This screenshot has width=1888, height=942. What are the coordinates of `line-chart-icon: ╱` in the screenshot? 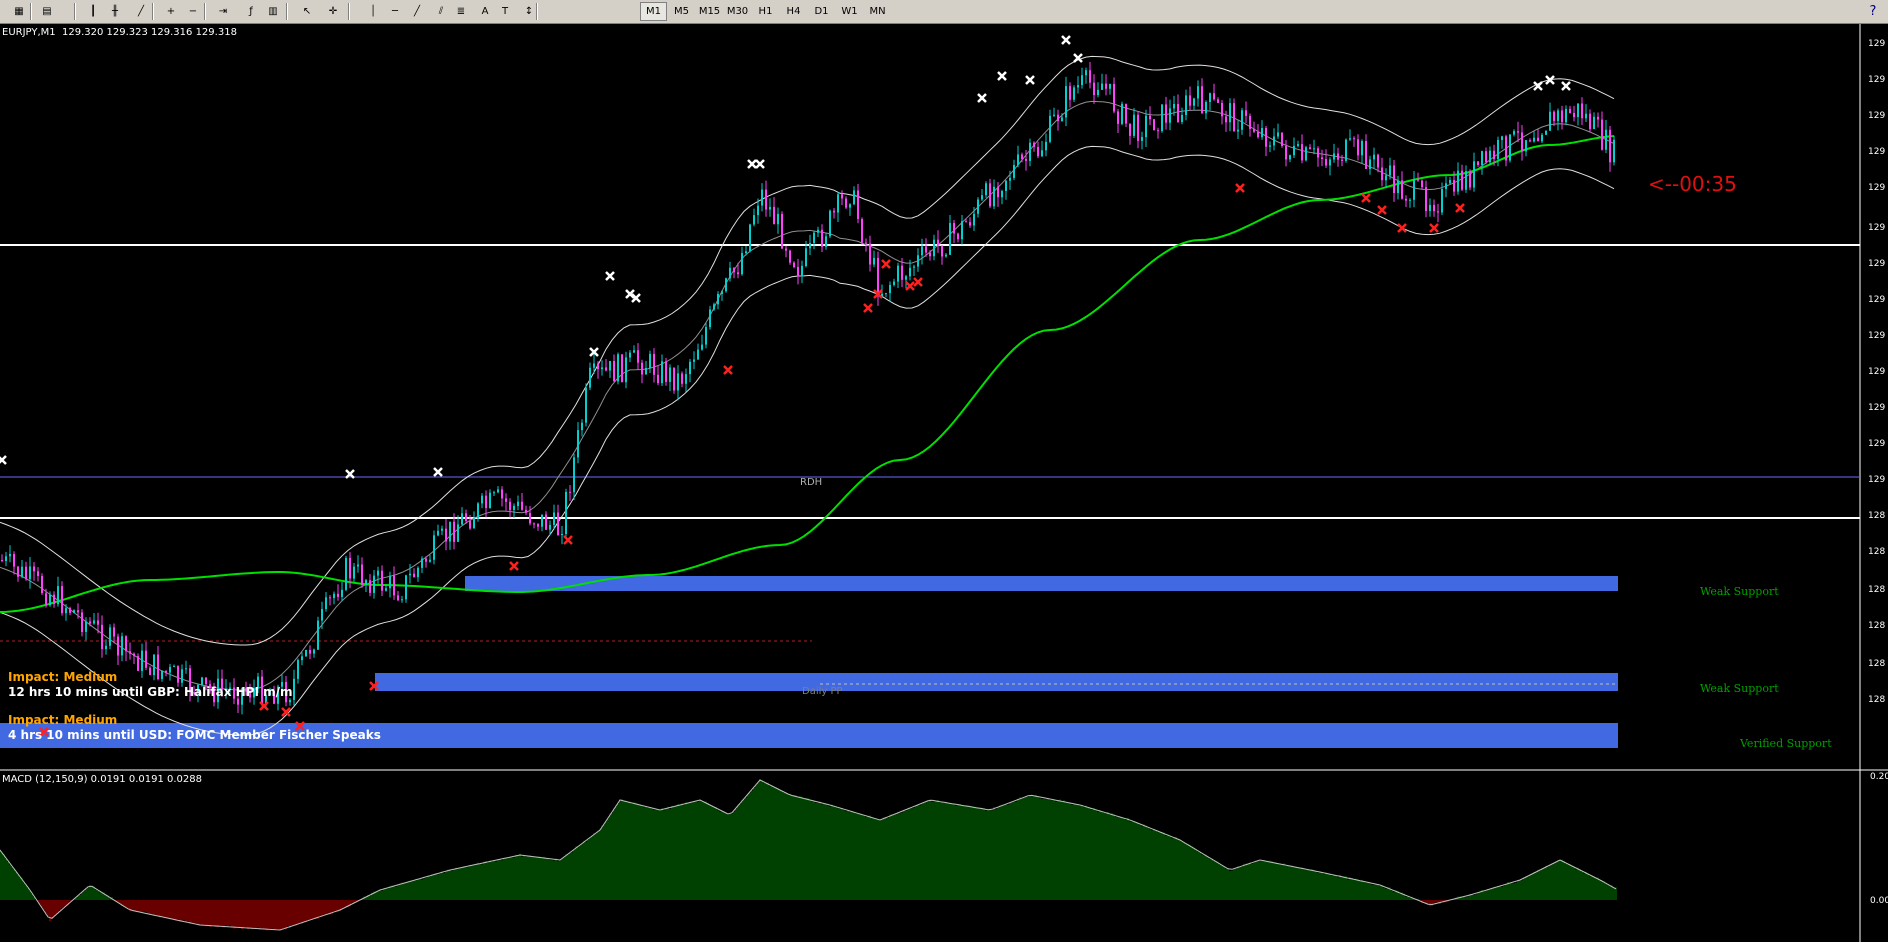 It's located at (141, 11).